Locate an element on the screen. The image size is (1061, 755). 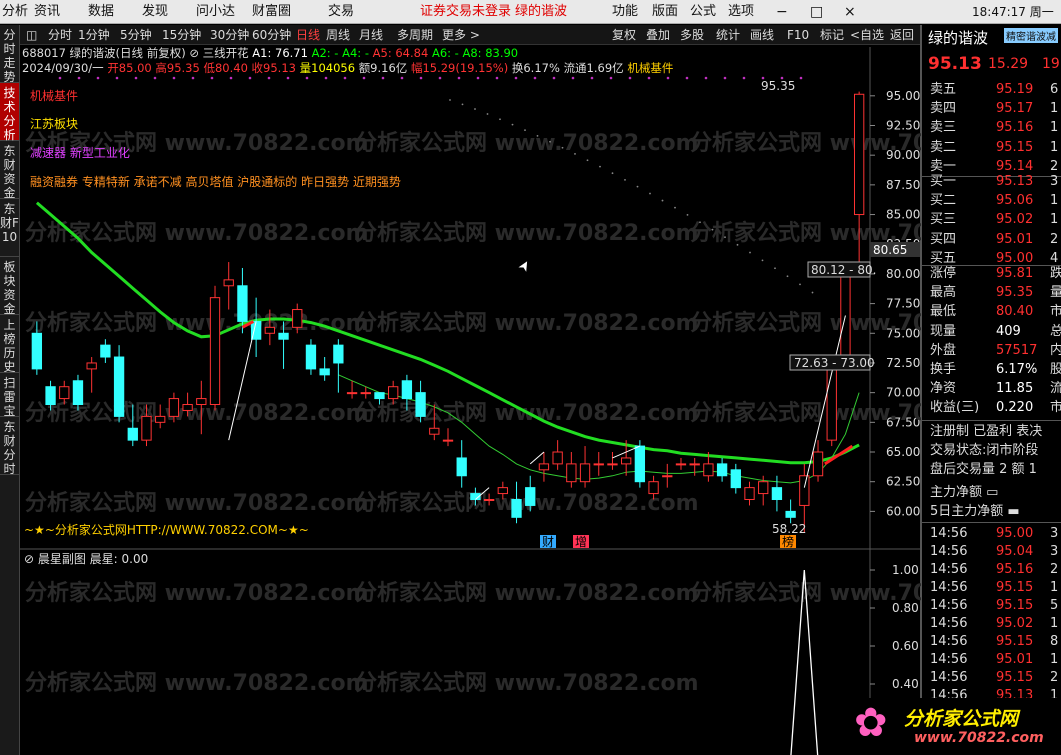
note-row: 交易状态:闭市阶段 is located at coordinates (984, 450).